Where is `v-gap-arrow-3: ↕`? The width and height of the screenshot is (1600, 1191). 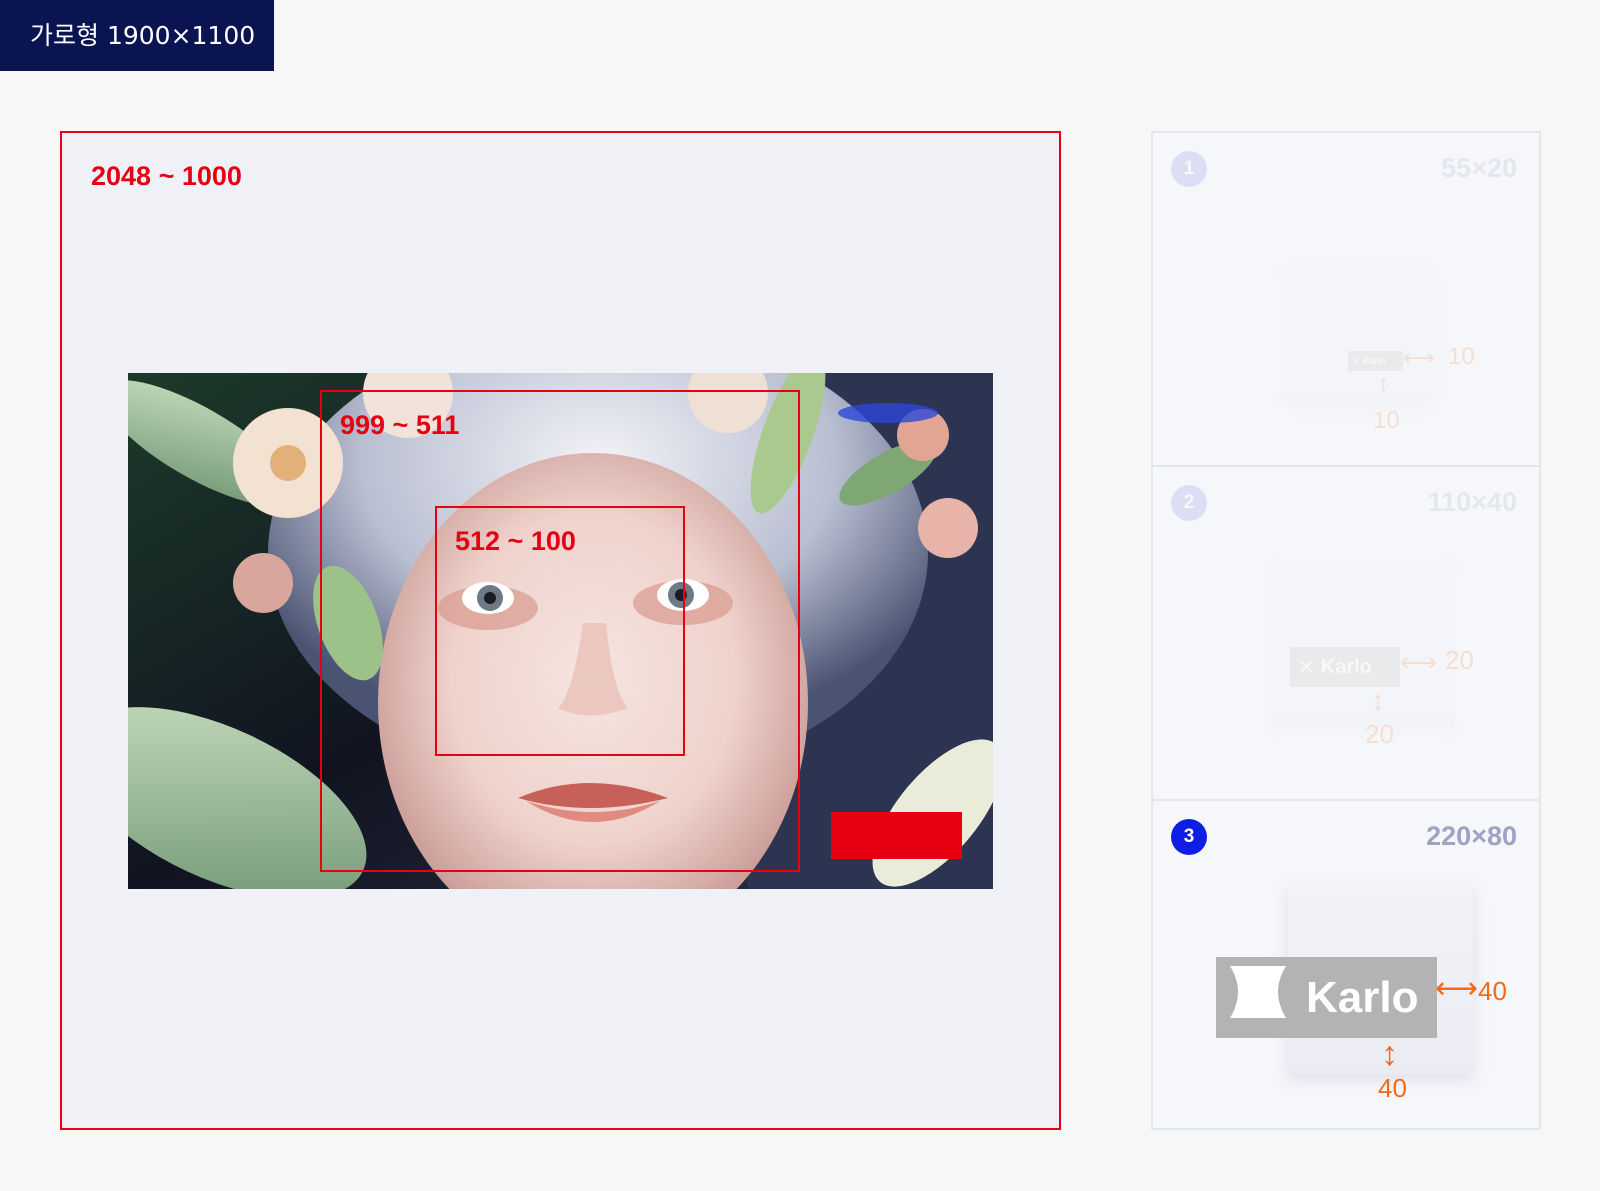 v-gap-arrow-3: ↕ is located at coordinates (1389, 1054).